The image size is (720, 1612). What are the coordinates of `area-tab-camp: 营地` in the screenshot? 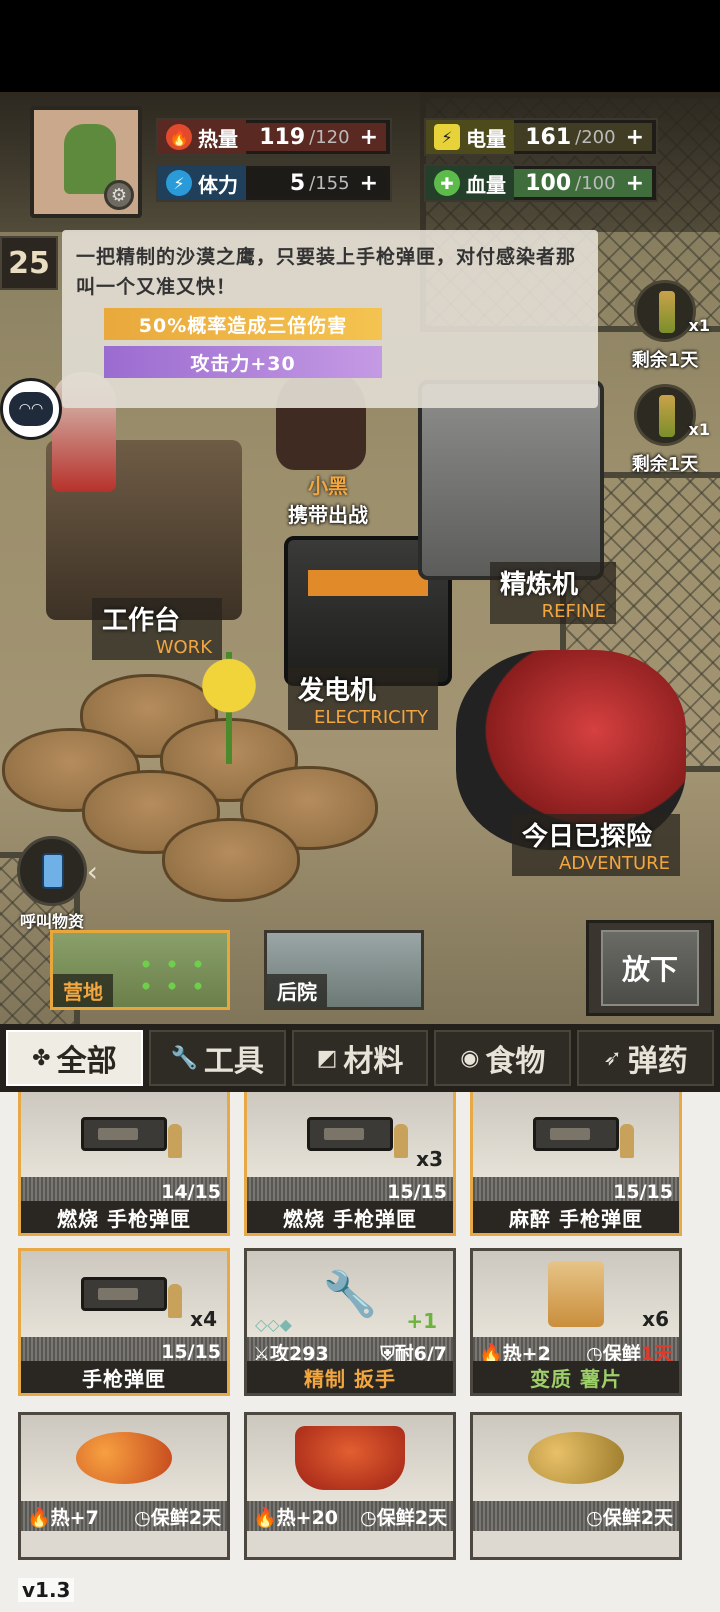 It's located at (140, 970).